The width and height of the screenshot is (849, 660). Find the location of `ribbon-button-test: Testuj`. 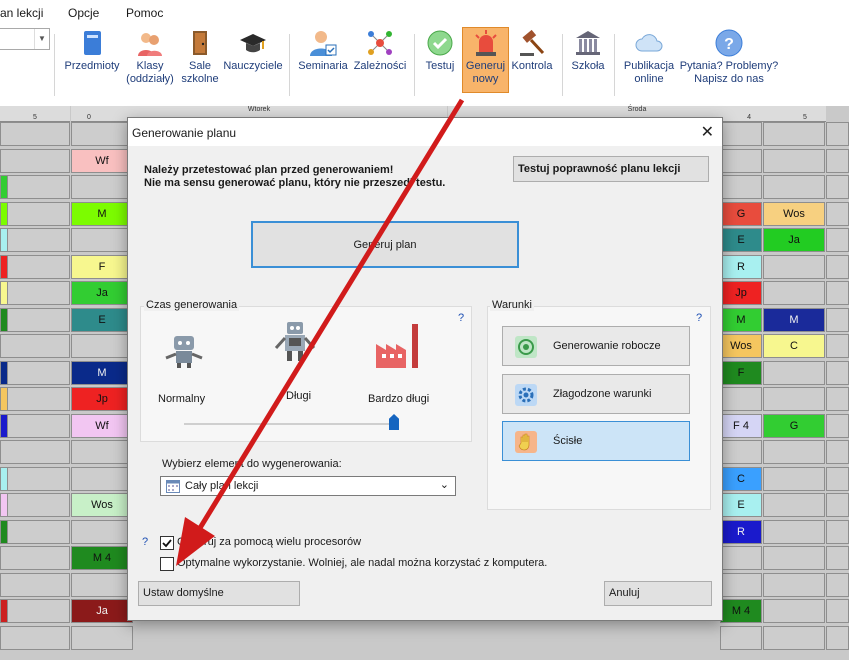

ribbon-button-test: Testuj is located at coordinates (440, 50).